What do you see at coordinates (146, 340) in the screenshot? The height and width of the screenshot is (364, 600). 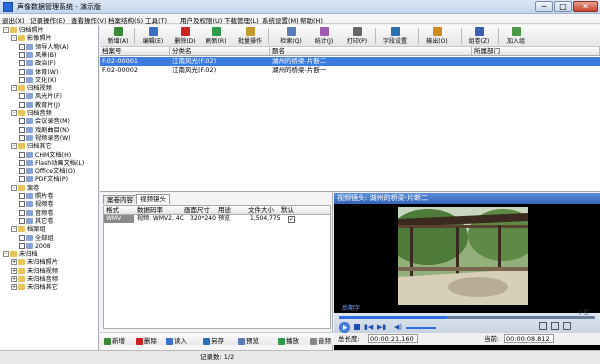 I see `delete-button: 删除` at bounding box center [146, 340].